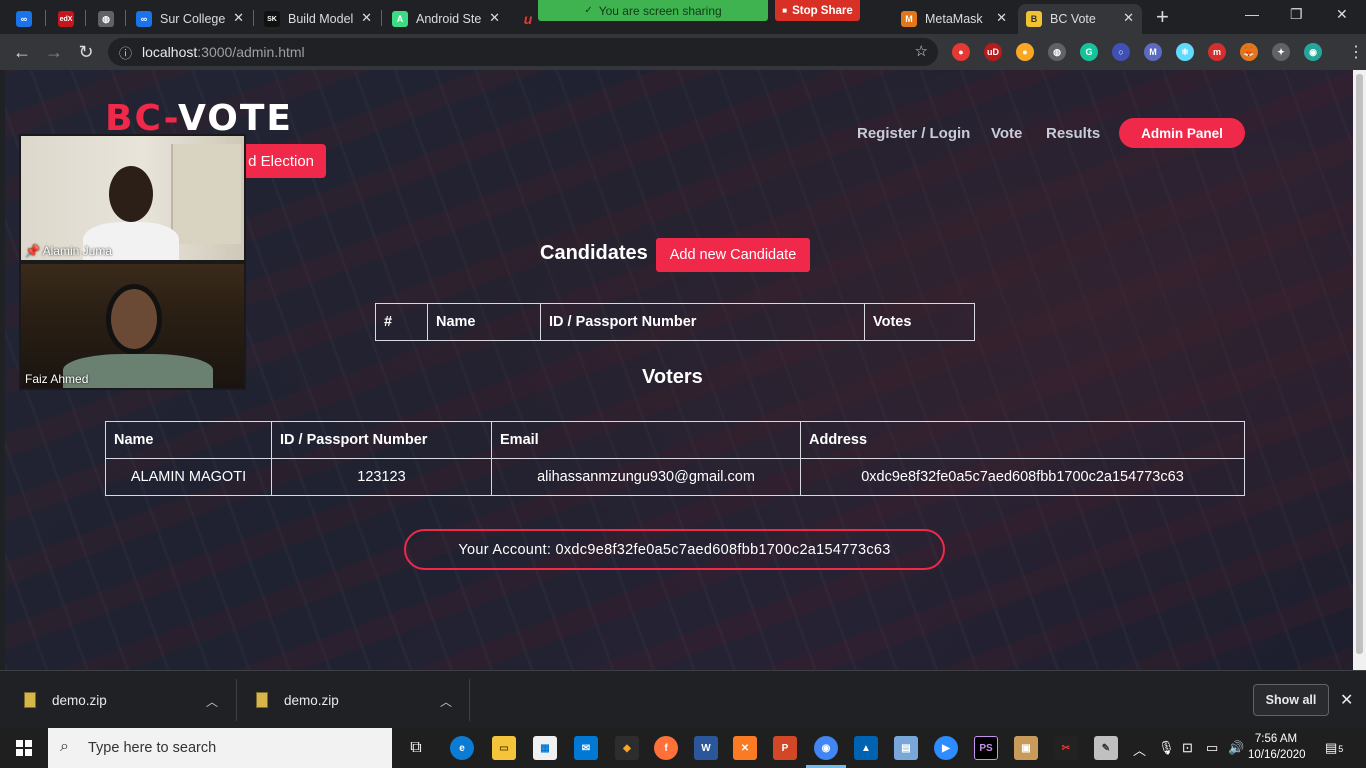  Describe the element at coordinates (220, 748) in the screenshot. I see `taskbar-search-input: ⌕ Type here to search` at that location.